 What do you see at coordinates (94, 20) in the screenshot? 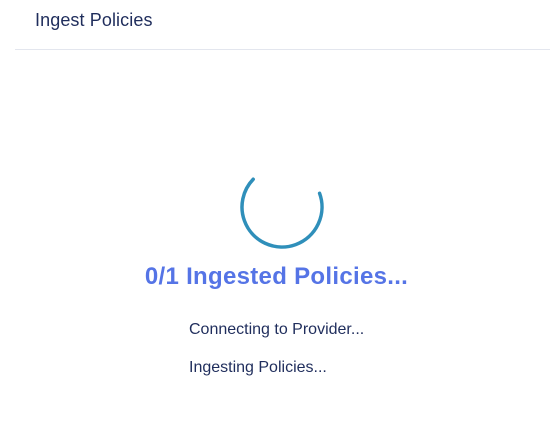
I see `page-title: Ingest Policies` at bounding box center [94, 20].